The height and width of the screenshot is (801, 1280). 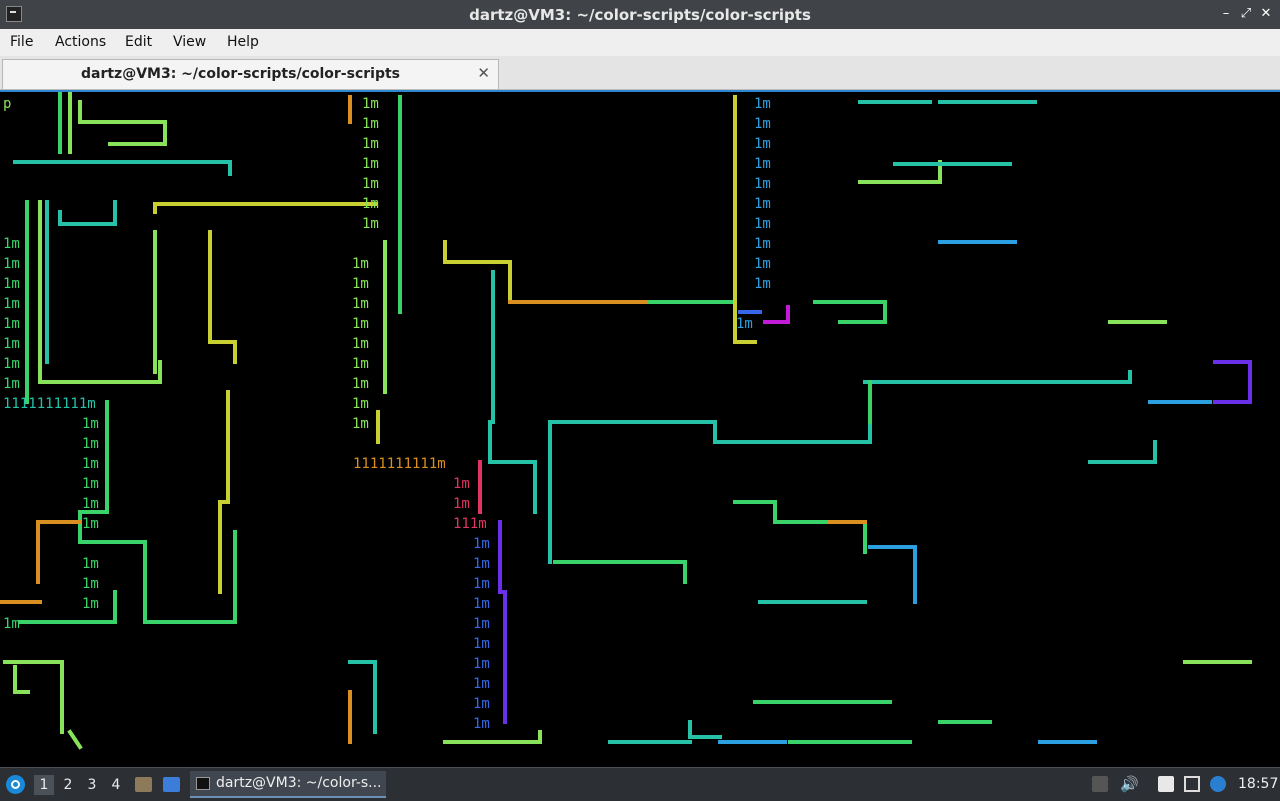 I want to click on restore-button: ⤢, so click(x=1246, y=14).